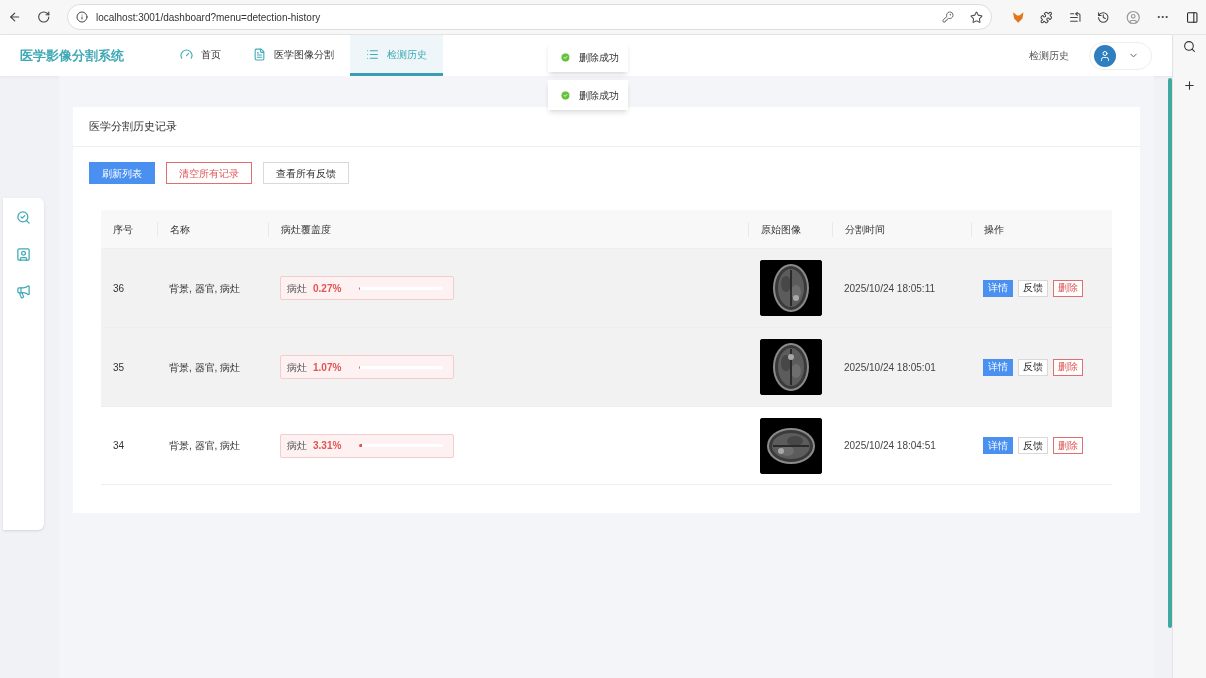 The width and height of the screenshot is (1206, 678). Describe the element at coordinates (328, 367) in the screenshot. I see `coverage-percent: 1.07%` at that location.